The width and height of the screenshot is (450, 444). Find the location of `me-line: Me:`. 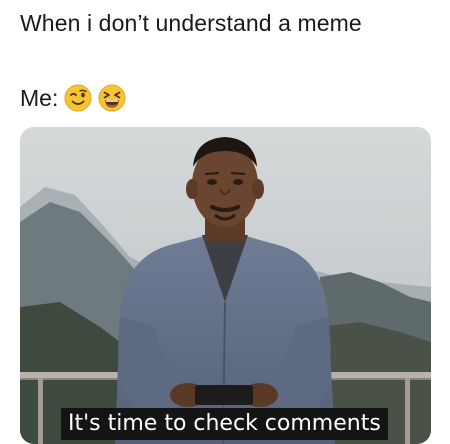

me-line: Me: is located at coordinates (73, 98).